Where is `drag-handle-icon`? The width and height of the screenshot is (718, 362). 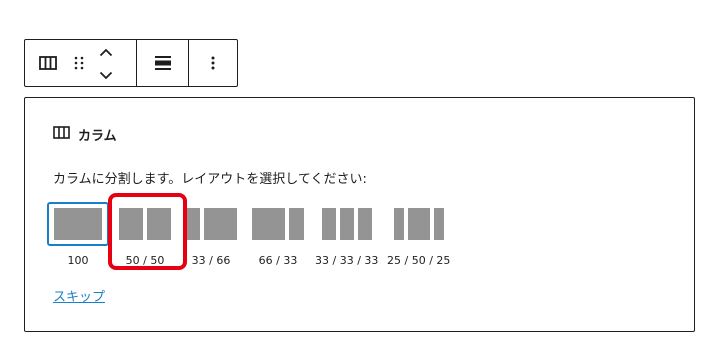
drag-handle-icon is located at coordinates (79, 63).